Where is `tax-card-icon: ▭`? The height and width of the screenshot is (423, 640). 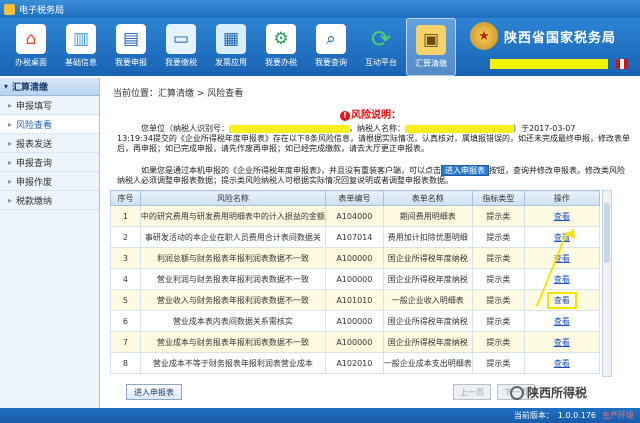 tax-card-icon: ▭ is located at coordinates (181, 39).